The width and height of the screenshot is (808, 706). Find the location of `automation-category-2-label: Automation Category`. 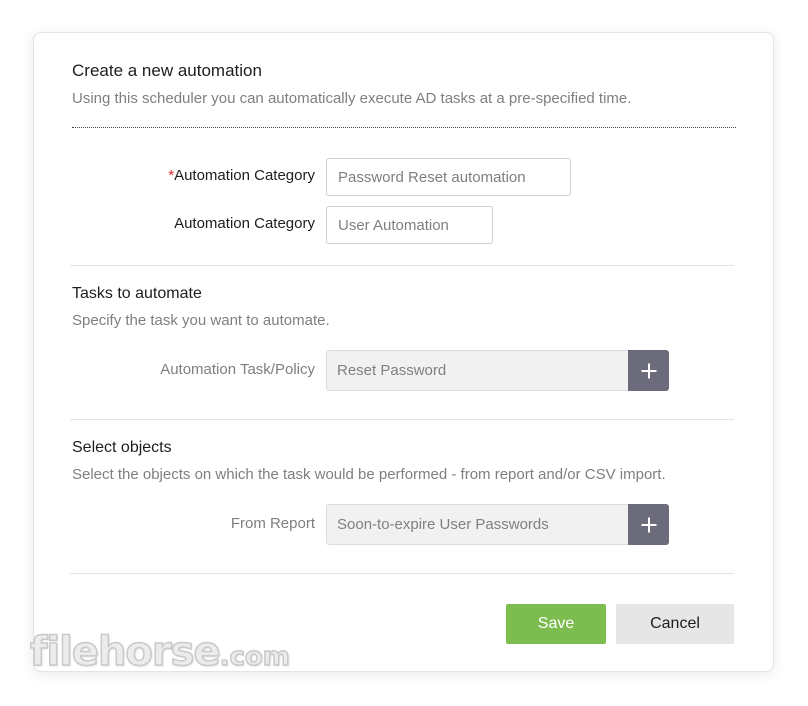

automation-category-2-label: Automation Category is located at coordinates (244, 223).